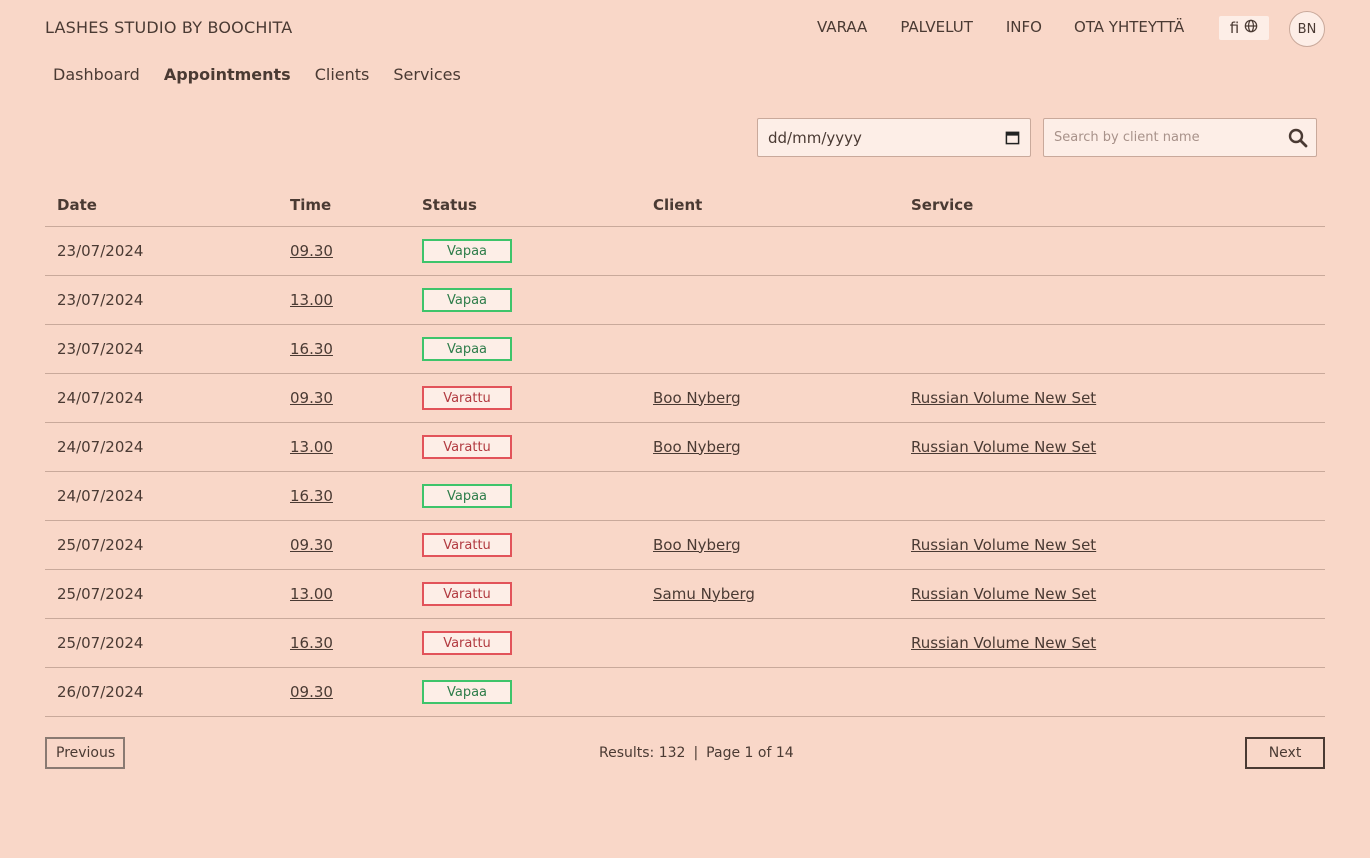  I want to click on cell-date: 24/07/2024, so click(161, 398).